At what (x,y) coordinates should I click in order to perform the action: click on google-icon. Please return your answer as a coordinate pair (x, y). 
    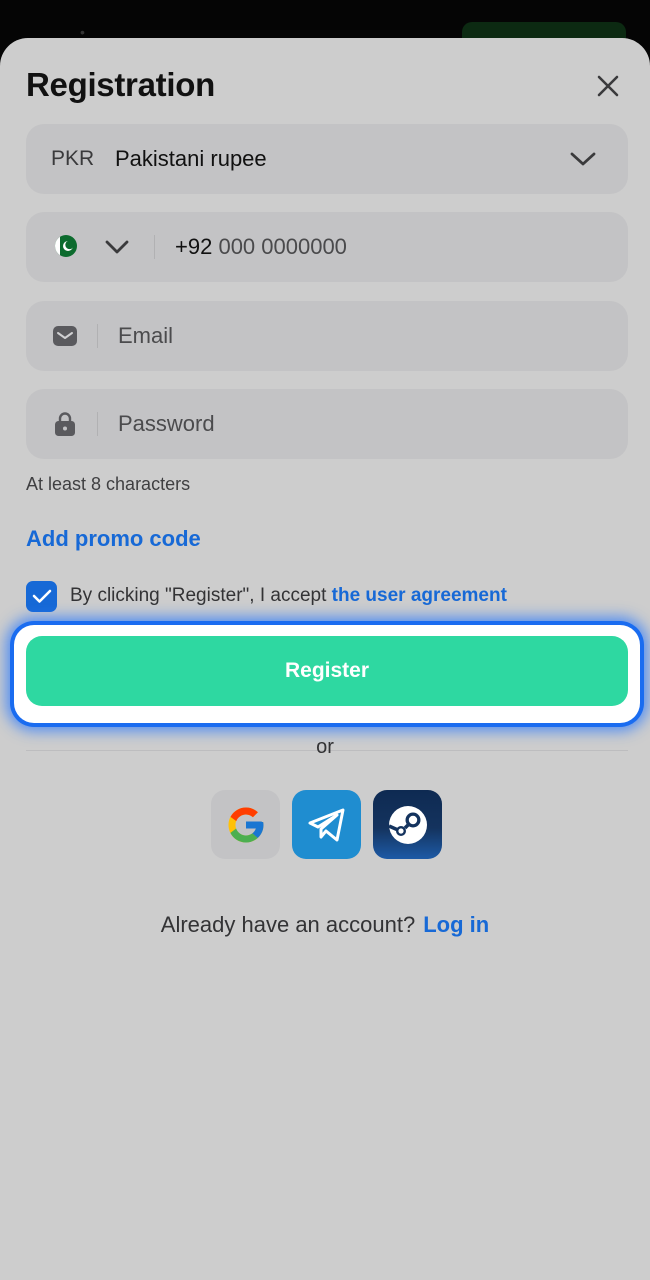
    Looking at the image, I should click on (245, 824).